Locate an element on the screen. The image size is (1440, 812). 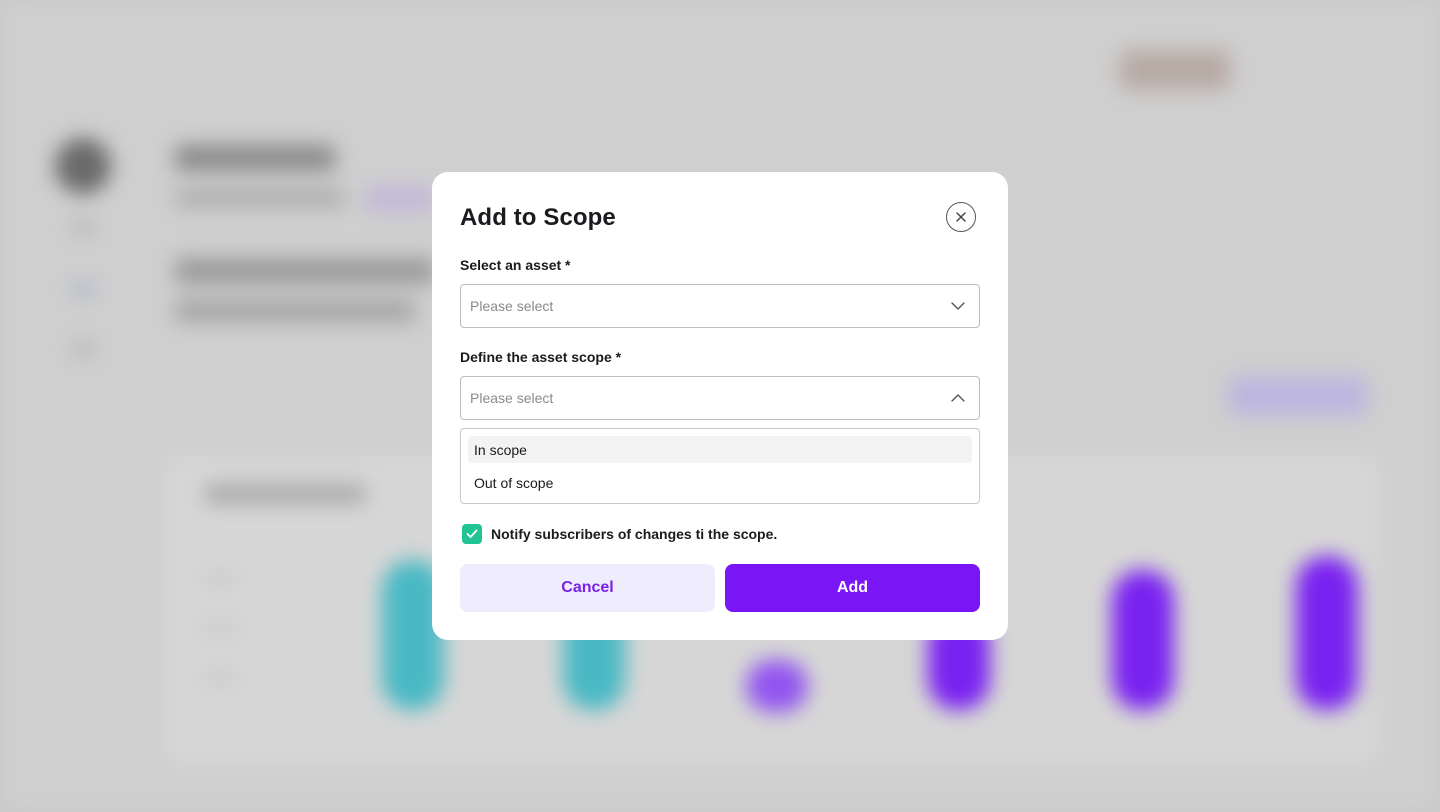
asset-field-label: Select an asset * is located at coordinates (515, 265).